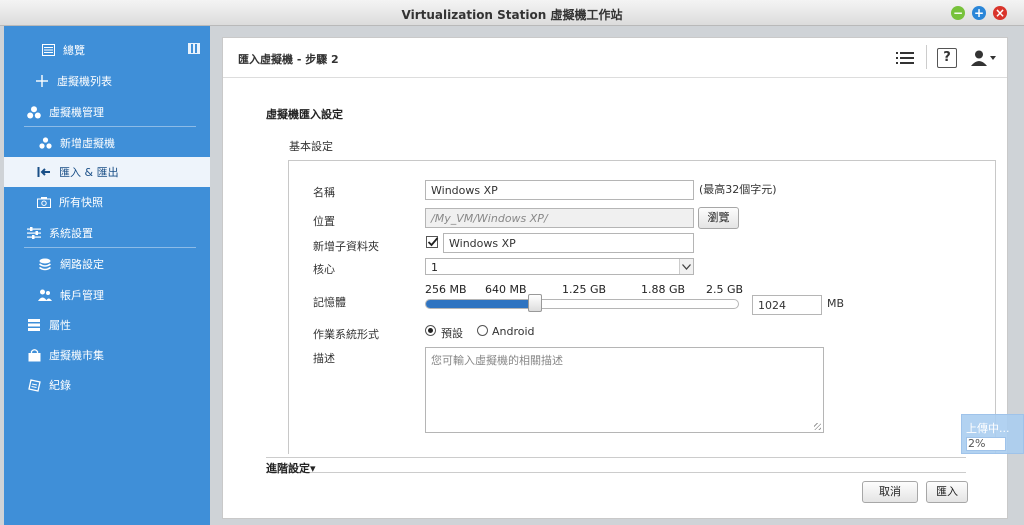 Image resolution: width=1024 pixels, height=525 pixels. What do you see at coordinates (481, 304) in the screenshot?
I see `memory-slider-fill` at bounding box center [481, 304].